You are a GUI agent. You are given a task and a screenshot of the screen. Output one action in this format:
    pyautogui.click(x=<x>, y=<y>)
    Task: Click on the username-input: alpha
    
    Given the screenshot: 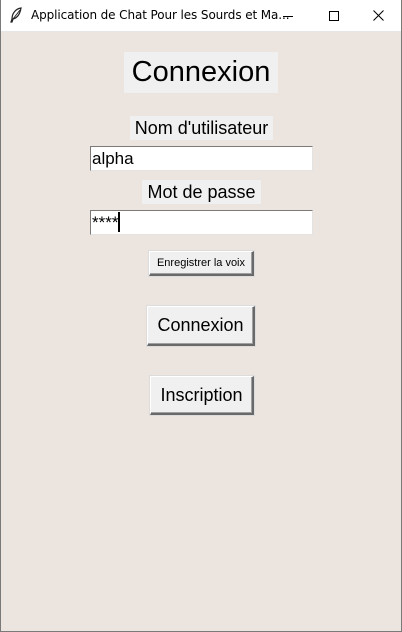 What is the action you would take?
    pyautogui.click(x=201, y=158)
    